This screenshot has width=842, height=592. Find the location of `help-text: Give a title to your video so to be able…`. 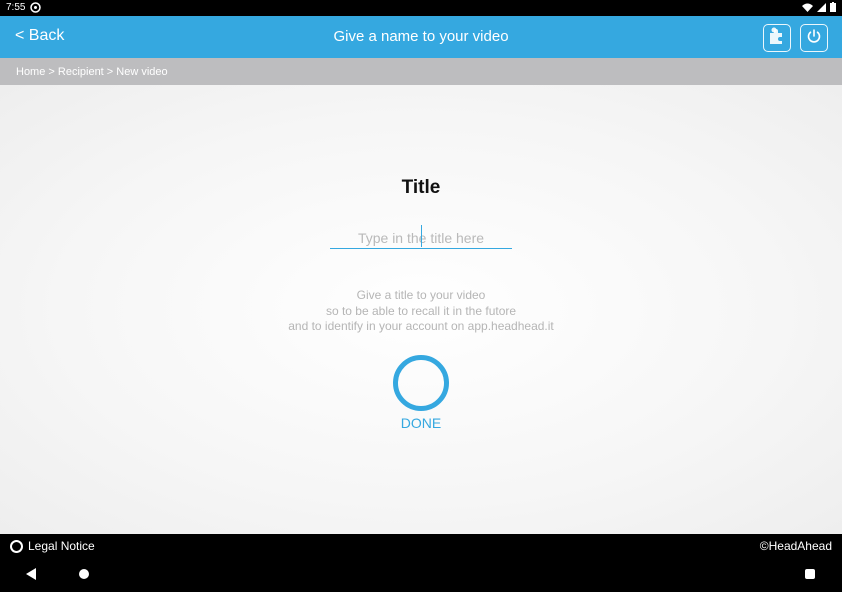

help-text: Give a title to your video so to be able… is located at coordinates (421, 311).